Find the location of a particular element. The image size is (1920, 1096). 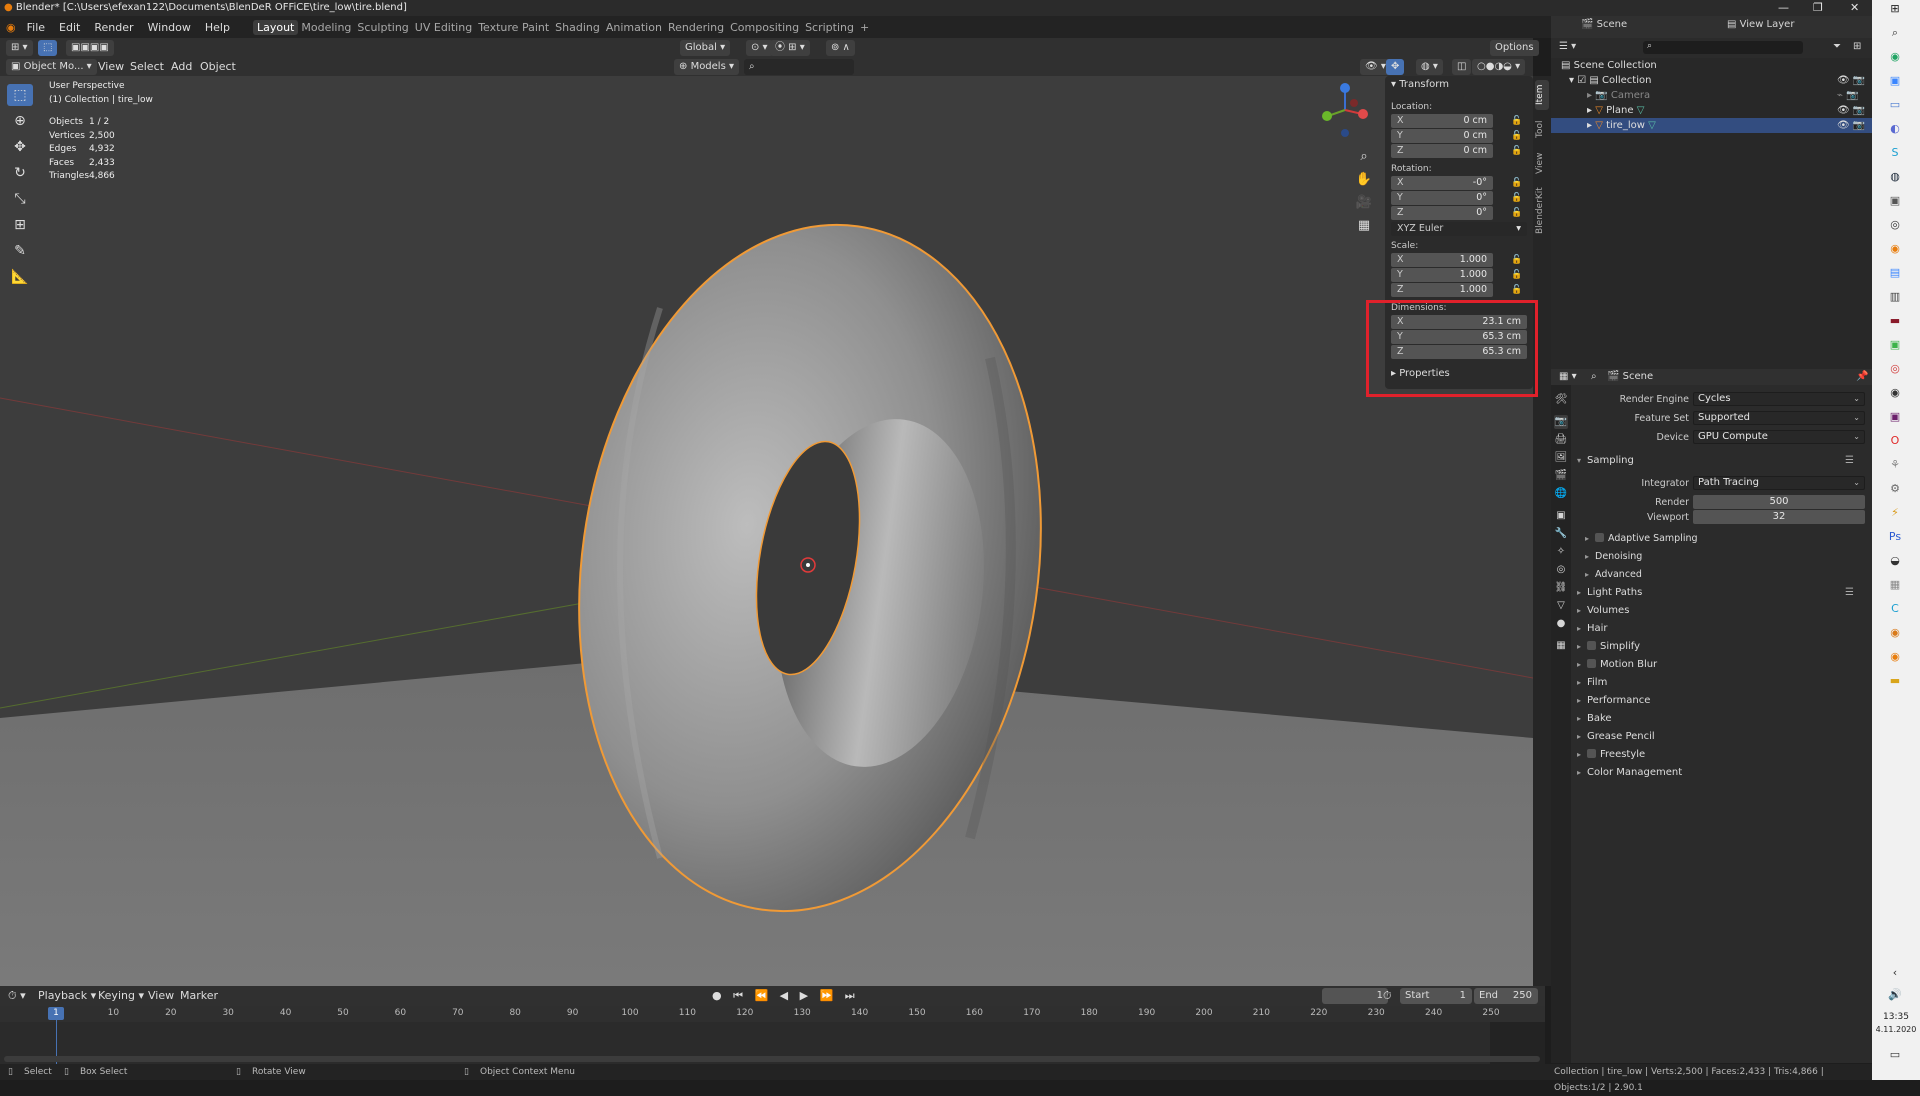

app-icon: S is located at coordinates (1895, 153).